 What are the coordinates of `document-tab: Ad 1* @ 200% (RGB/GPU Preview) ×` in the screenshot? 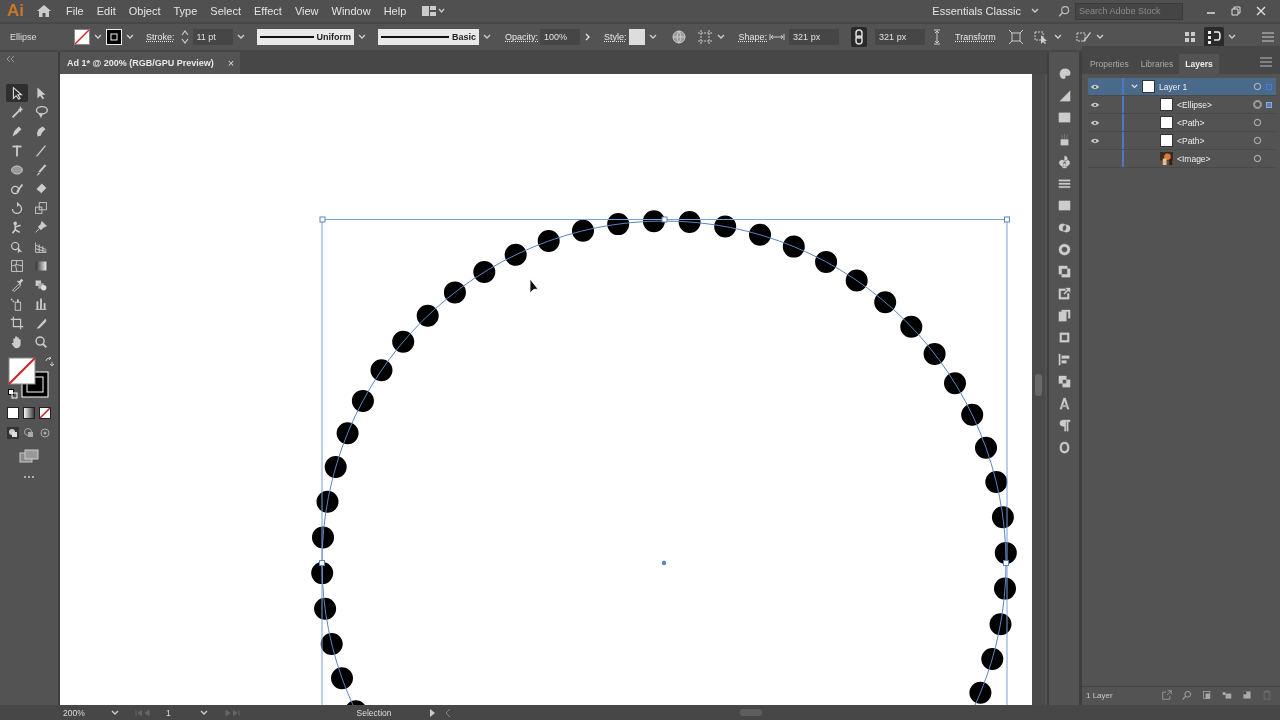 It's located at (150, 63).